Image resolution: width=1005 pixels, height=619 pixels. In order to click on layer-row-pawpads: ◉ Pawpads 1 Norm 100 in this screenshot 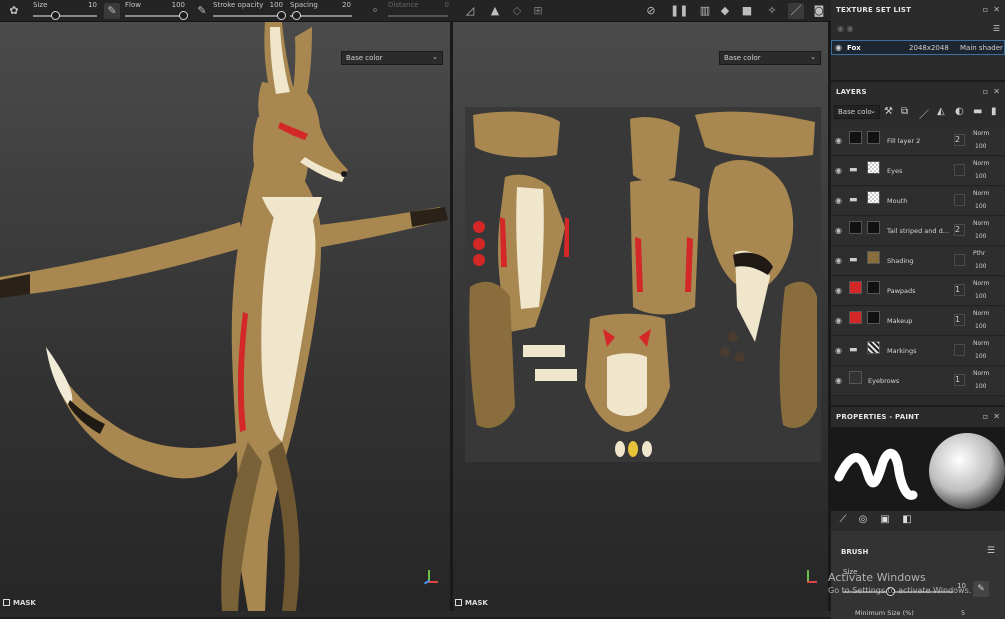, I will do `click(918, 291)`.